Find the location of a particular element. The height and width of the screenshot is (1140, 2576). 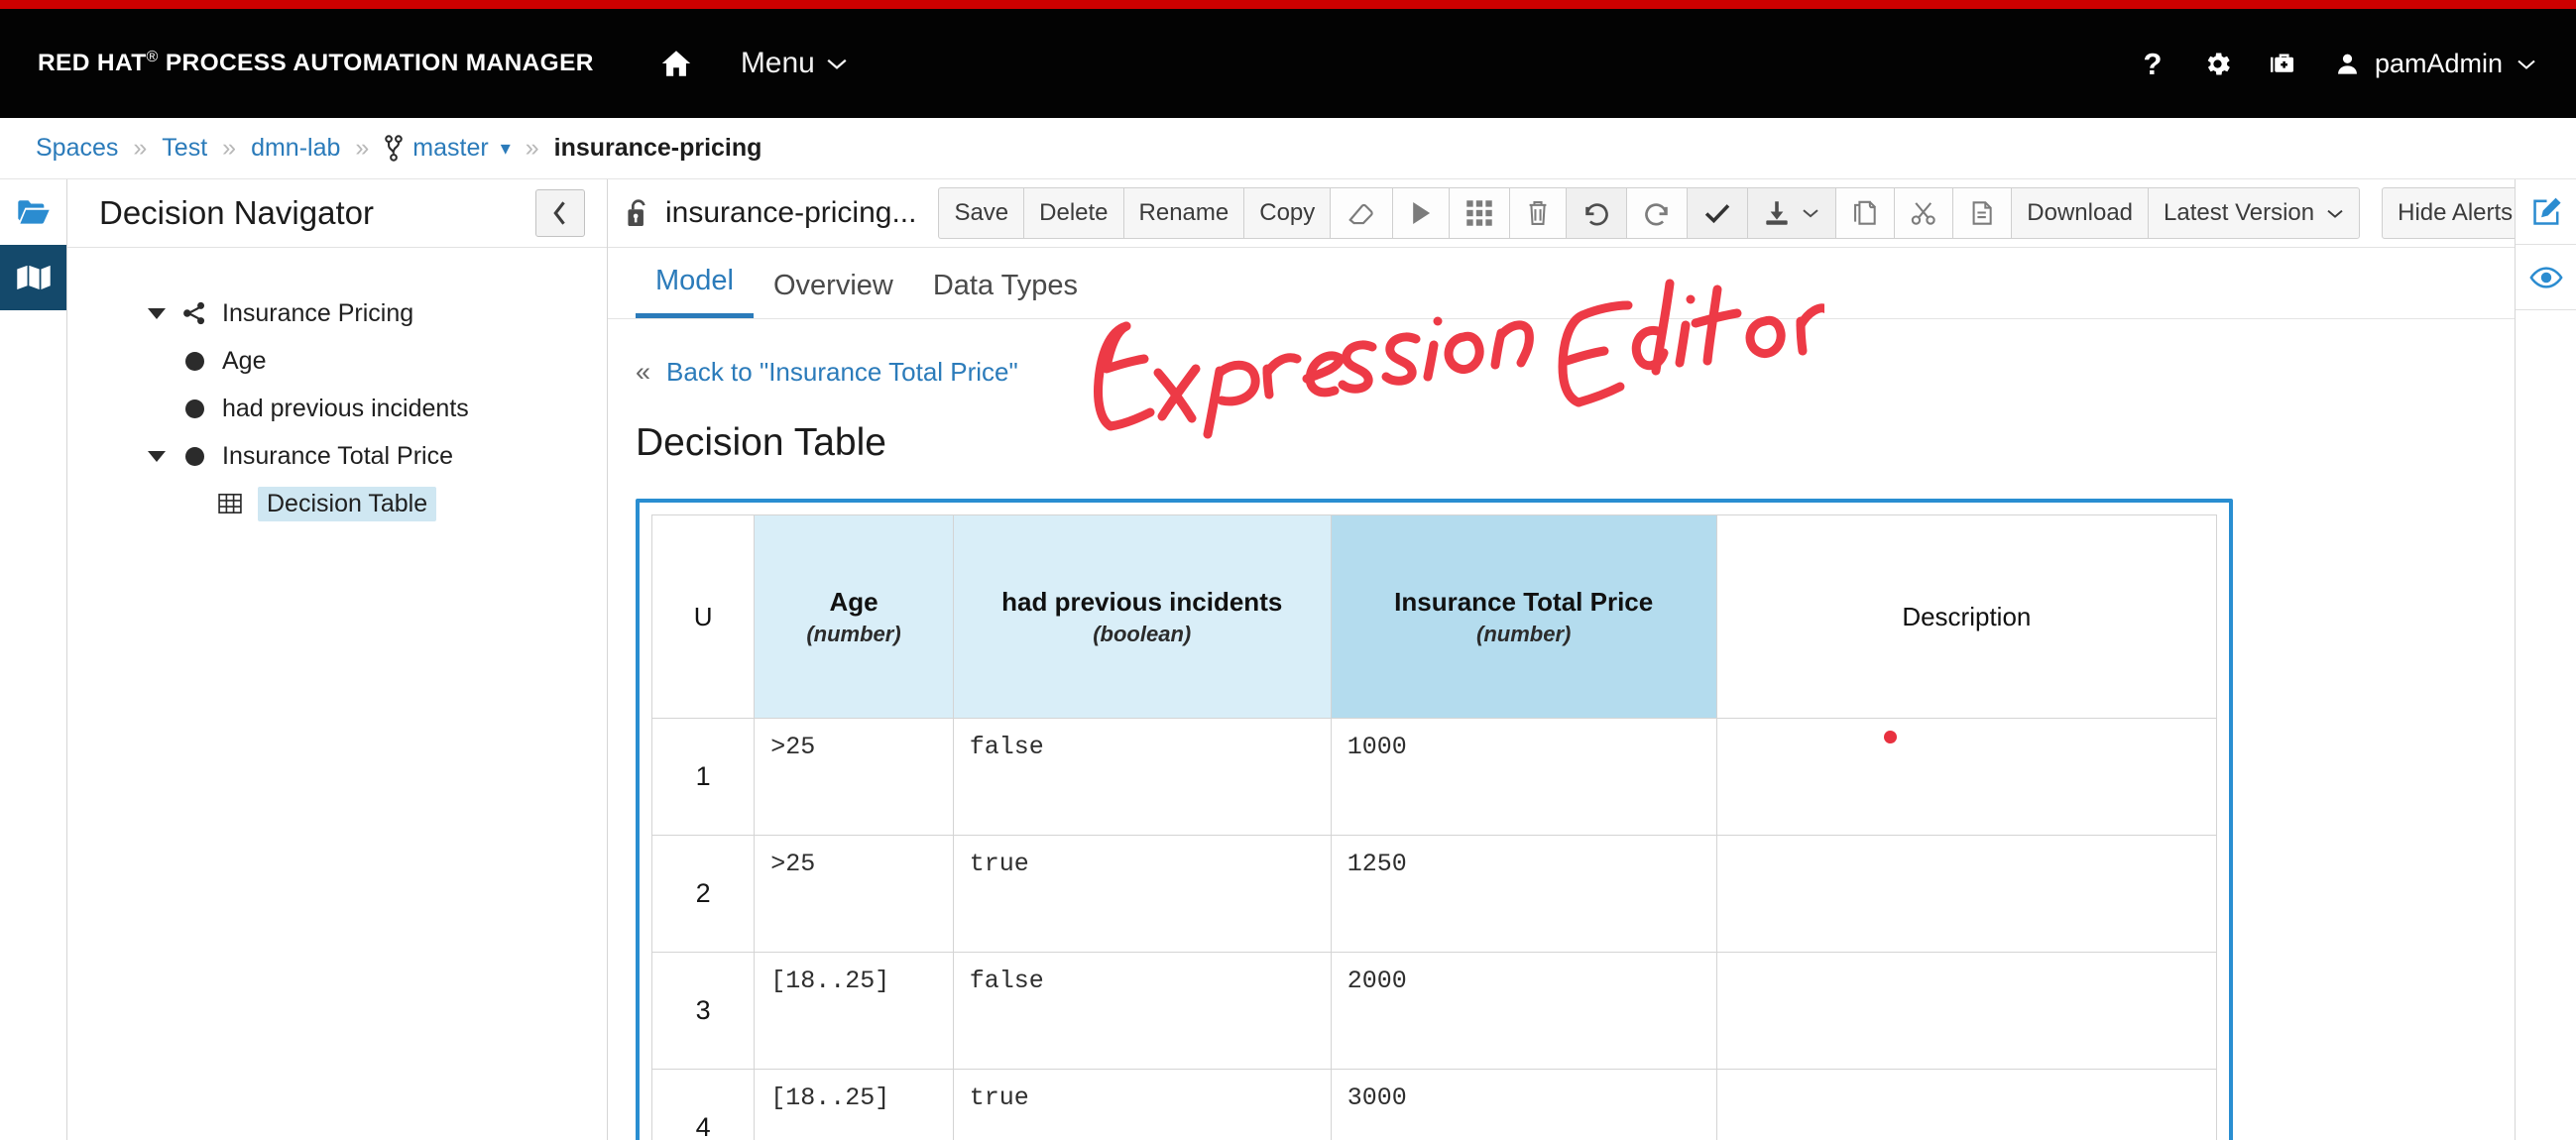

column-header-insurance-total-price: Insurance Total Price (number) is located at coordinates (1523, 616).